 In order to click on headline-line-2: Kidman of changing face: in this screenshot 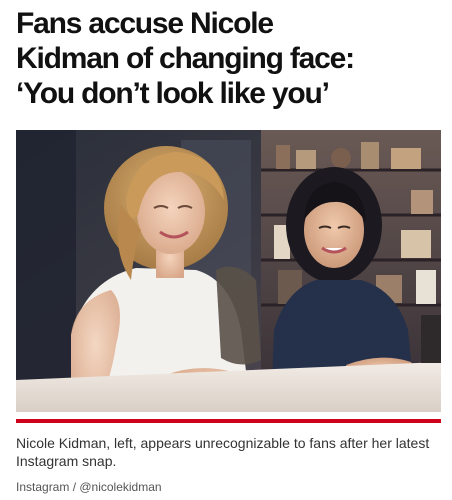, I will do `click(185, 58)`.